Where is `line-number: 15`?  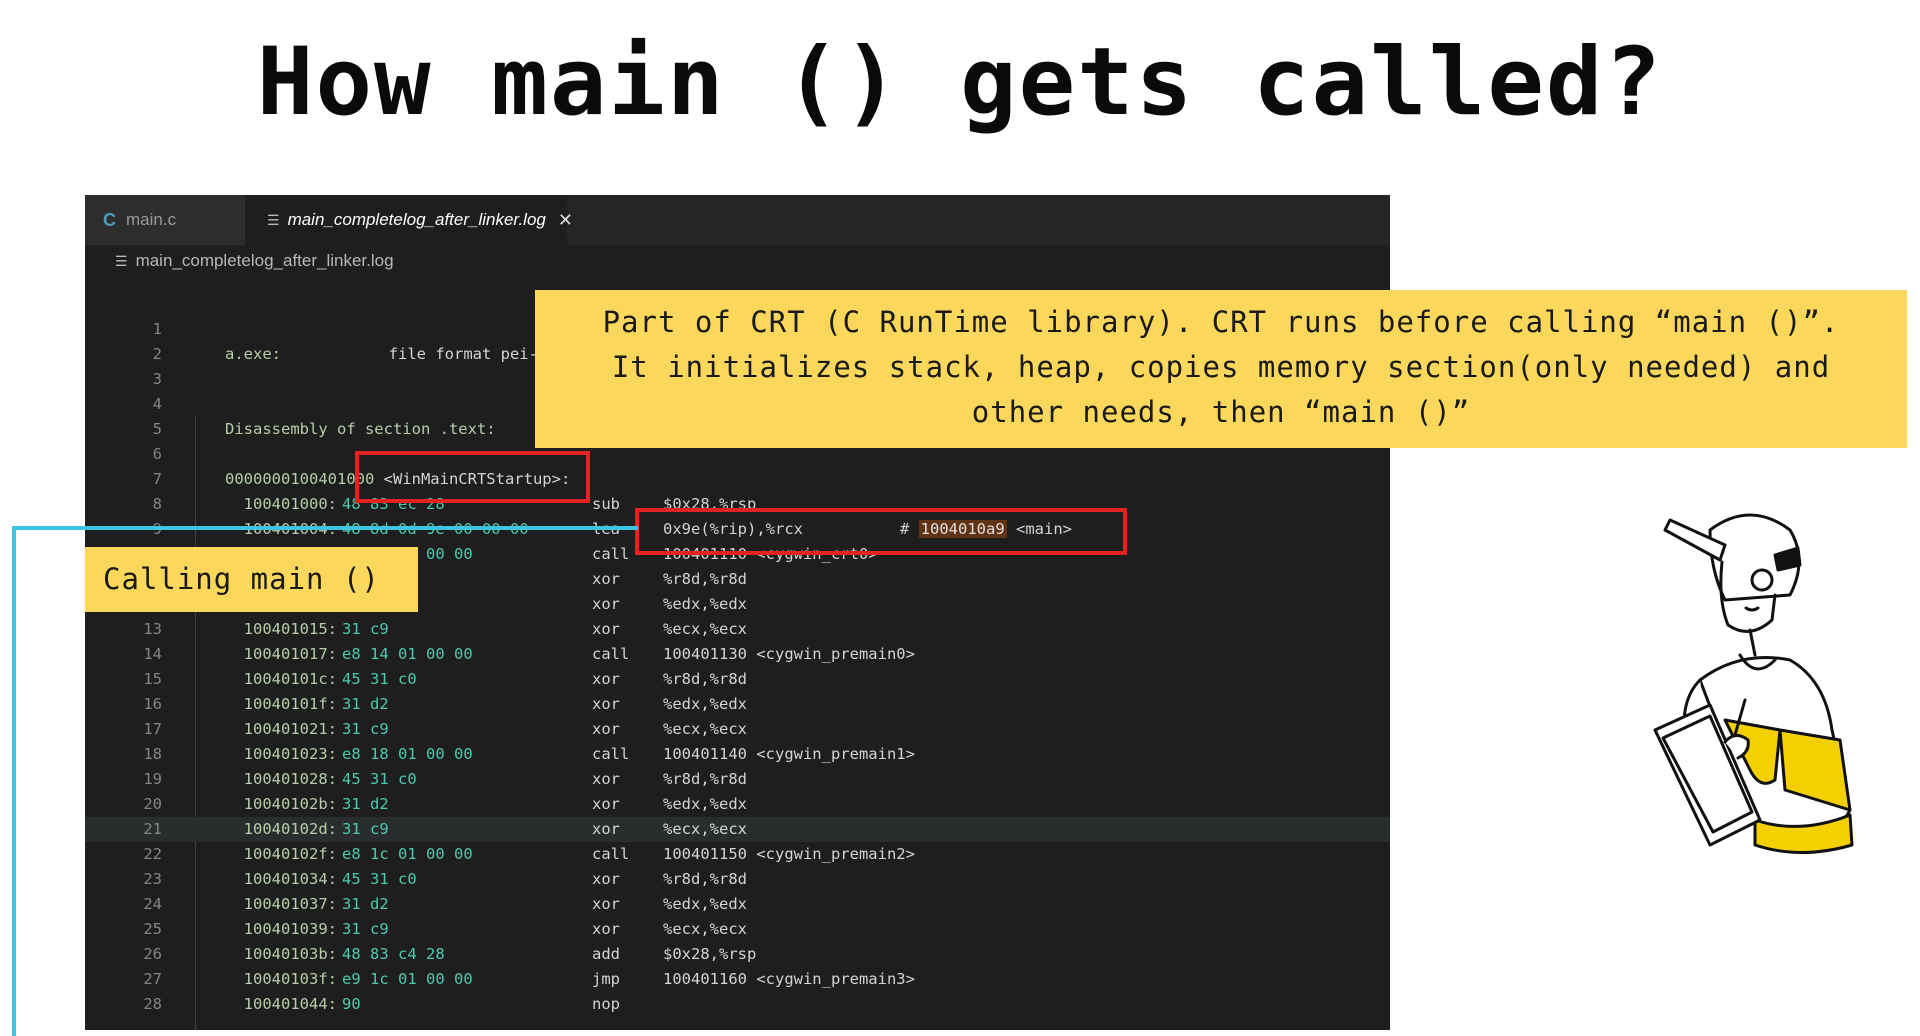 line-number: 15 is located at coordinates (152, 679).